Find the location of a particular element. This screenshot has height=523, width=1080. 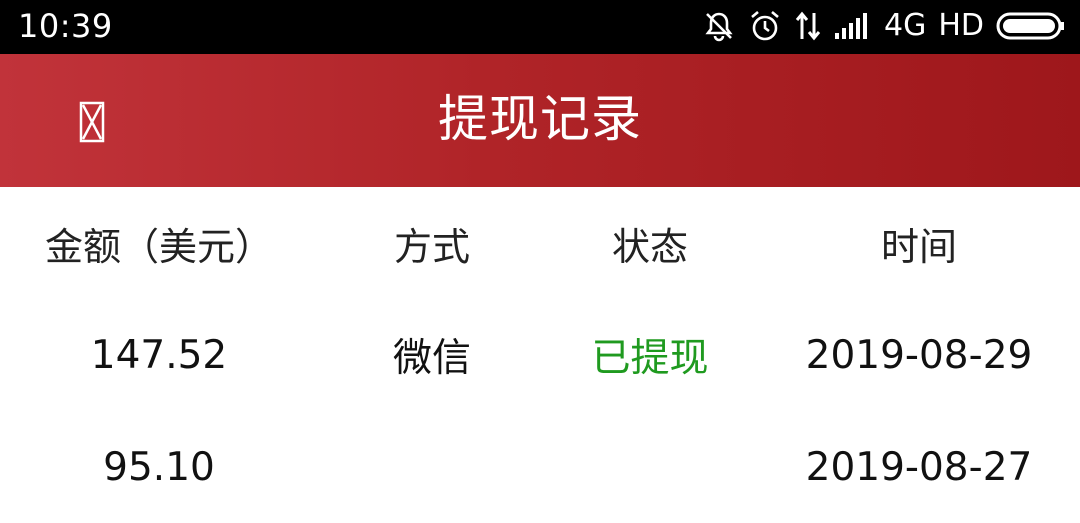

status-cell is located at coordinates (650, 467).